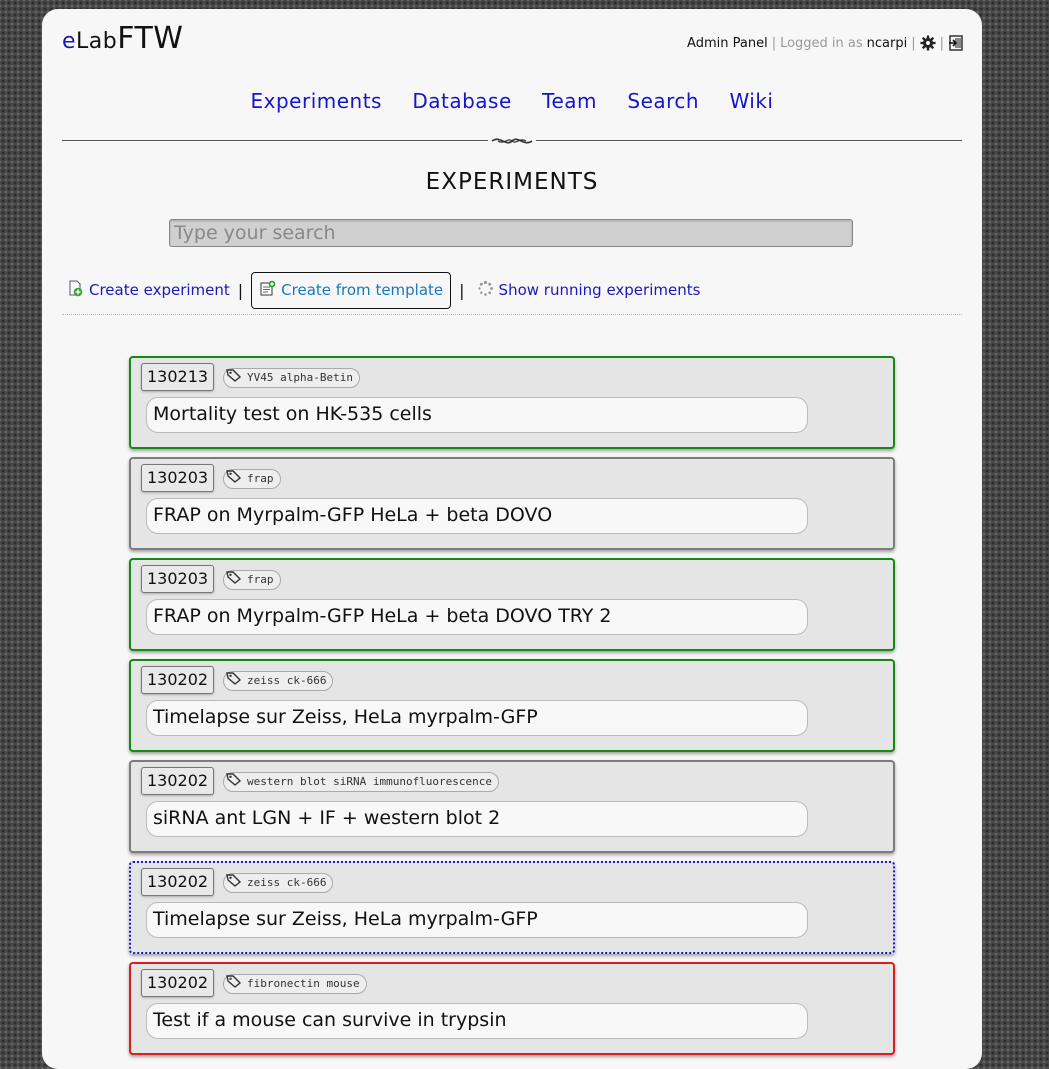 This screenshot has width=1049, height=1069. What do you see at coordinates (150, 38) in the screenshot?
I see `logo-ftw: FTW` at bounding box center [150, 38].